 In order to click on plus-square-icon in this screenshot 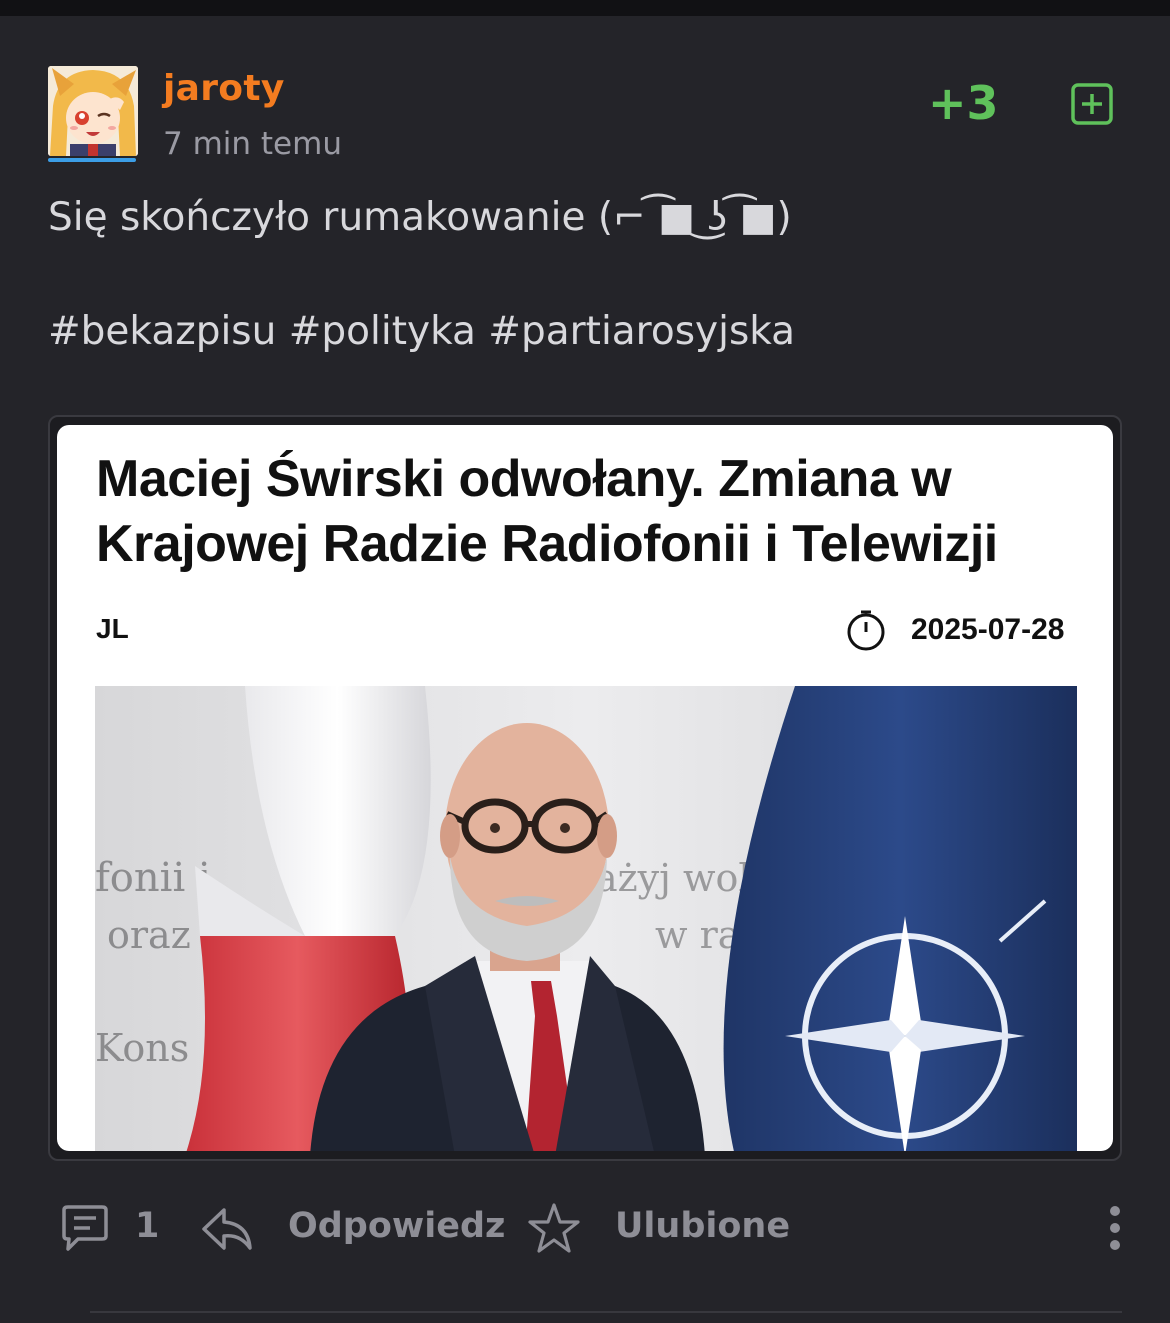, I will do `click(1092, 104)`.